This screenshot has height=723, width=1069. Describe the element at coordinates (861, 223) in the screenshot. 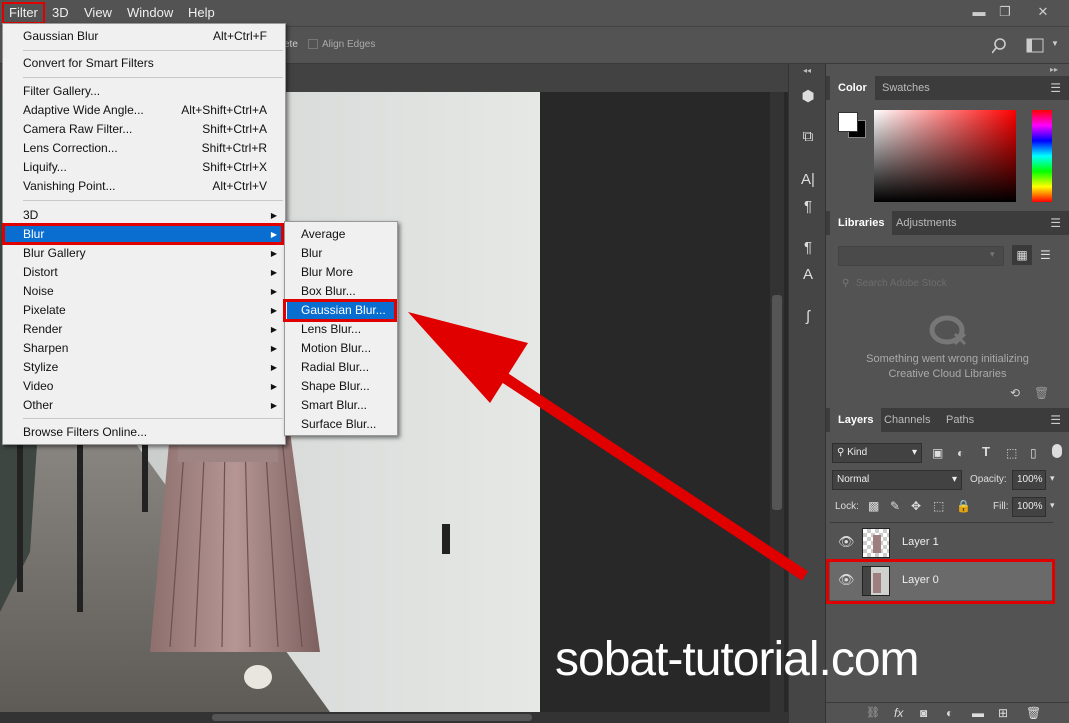

I see `tab-libraries: Libraries` at that location.